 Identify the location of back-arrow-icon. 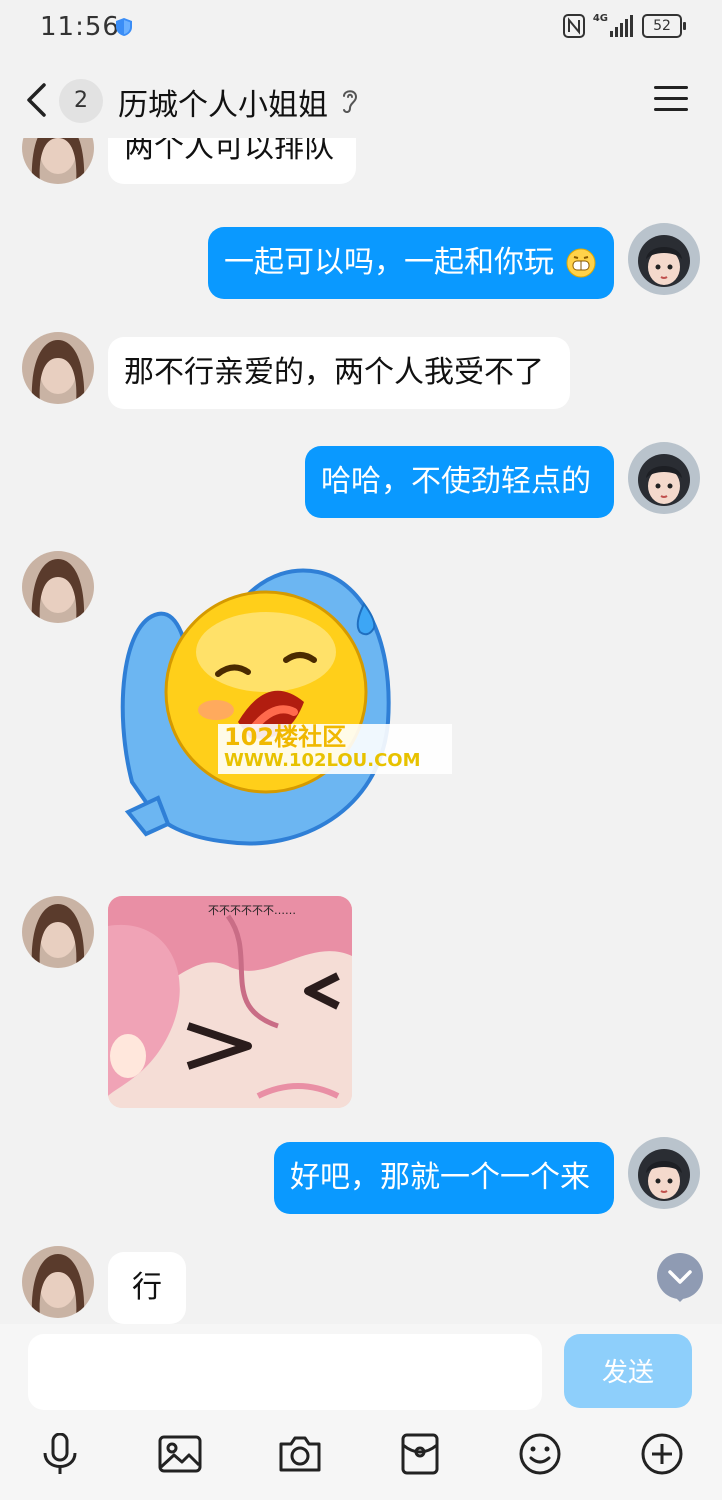
(37, 100).